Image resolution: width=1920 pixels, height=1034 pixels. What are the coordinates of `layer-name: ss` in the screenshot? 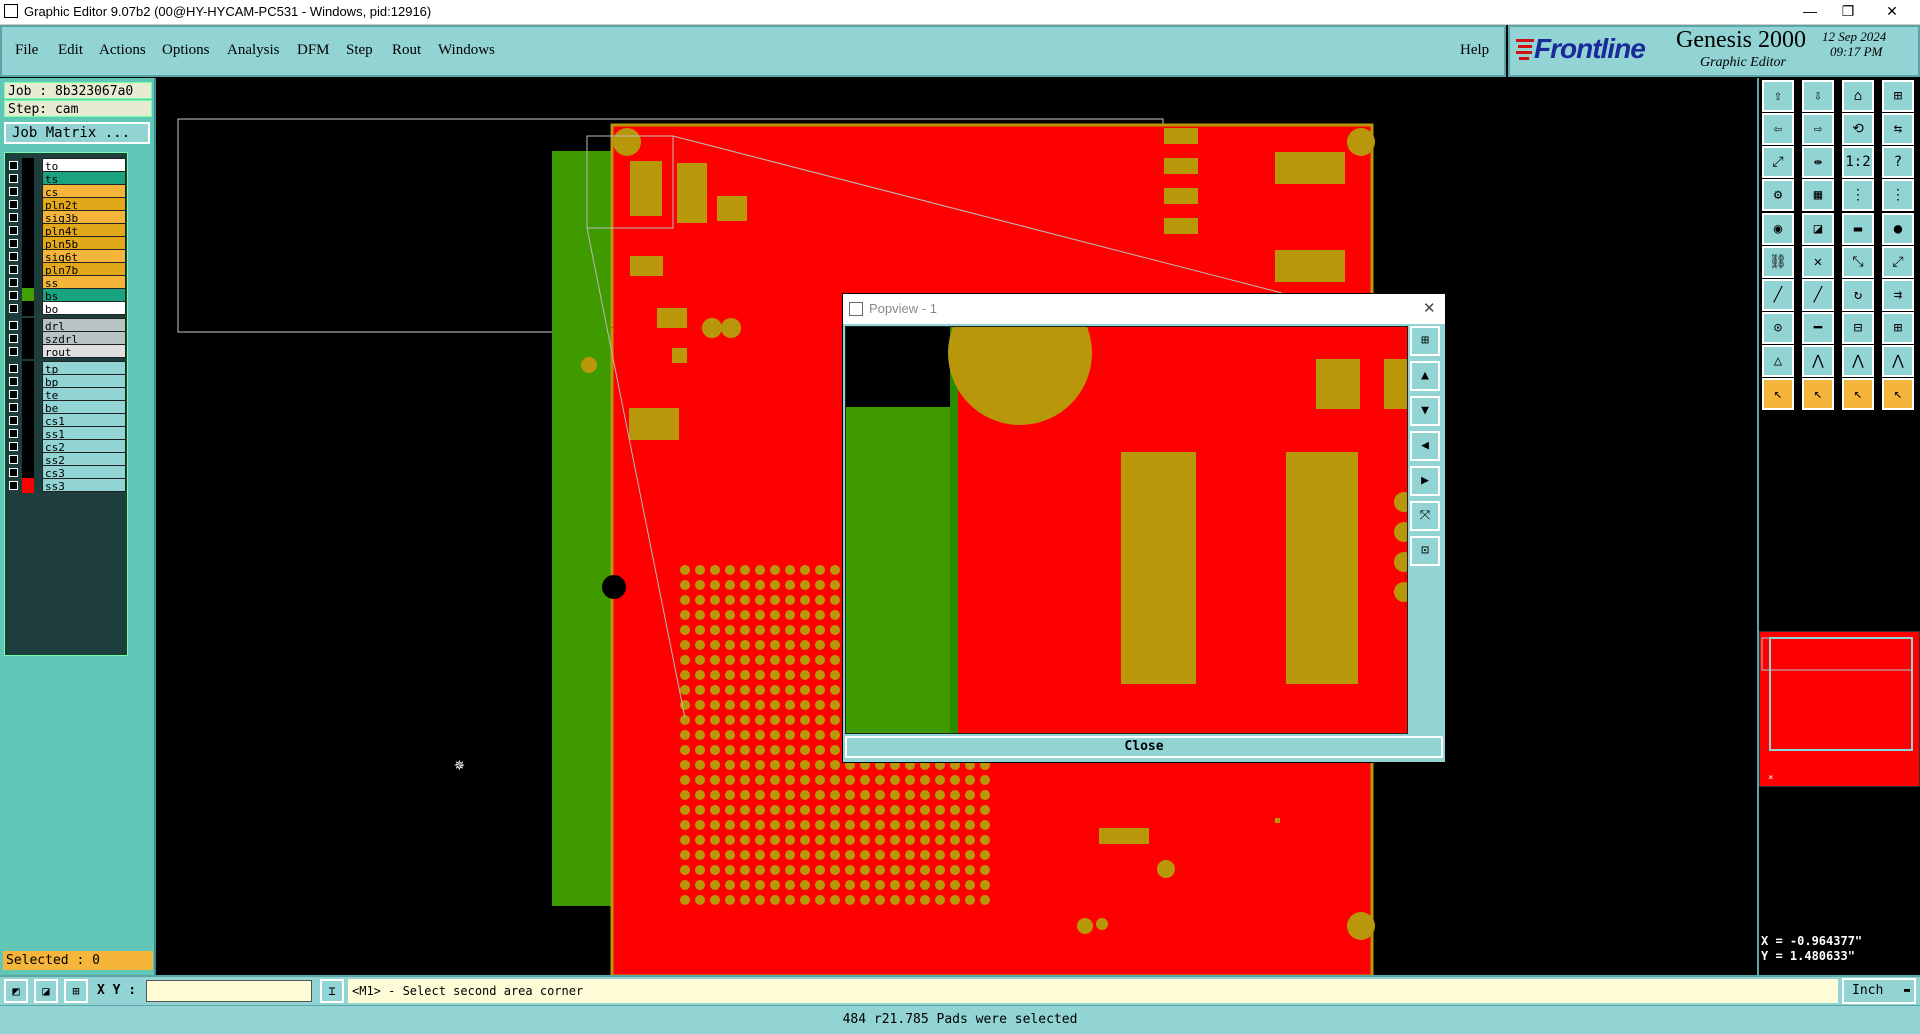 It's located at (84, 282).